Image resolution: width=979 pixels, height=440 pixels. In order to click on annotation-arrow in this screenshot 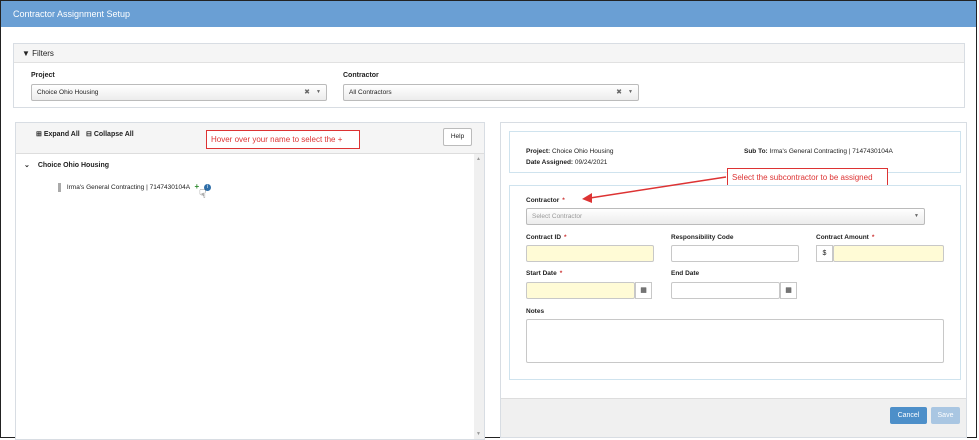, I will do `click(654, 189)`.